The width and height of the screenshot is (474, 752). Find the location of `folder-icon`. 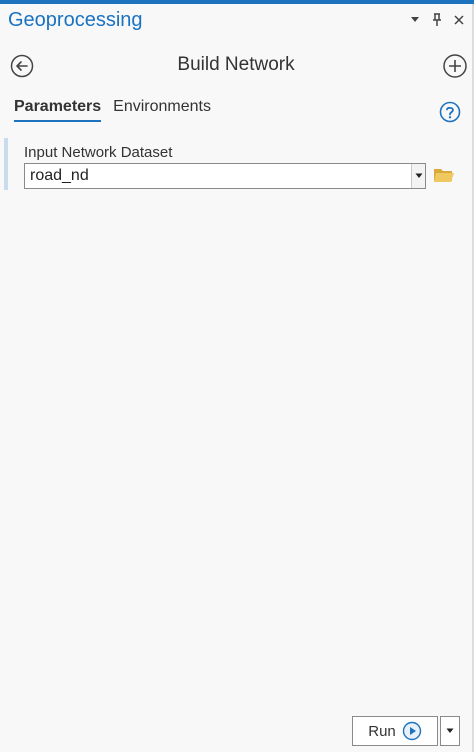

folder-icon is located at coordinates (444, 176).